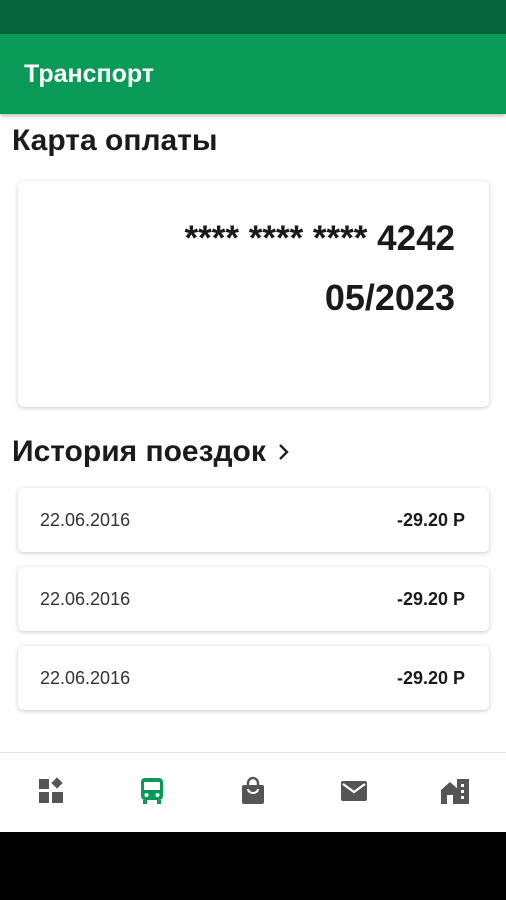  I want to click on nav-messages-button, so click(354, 793).